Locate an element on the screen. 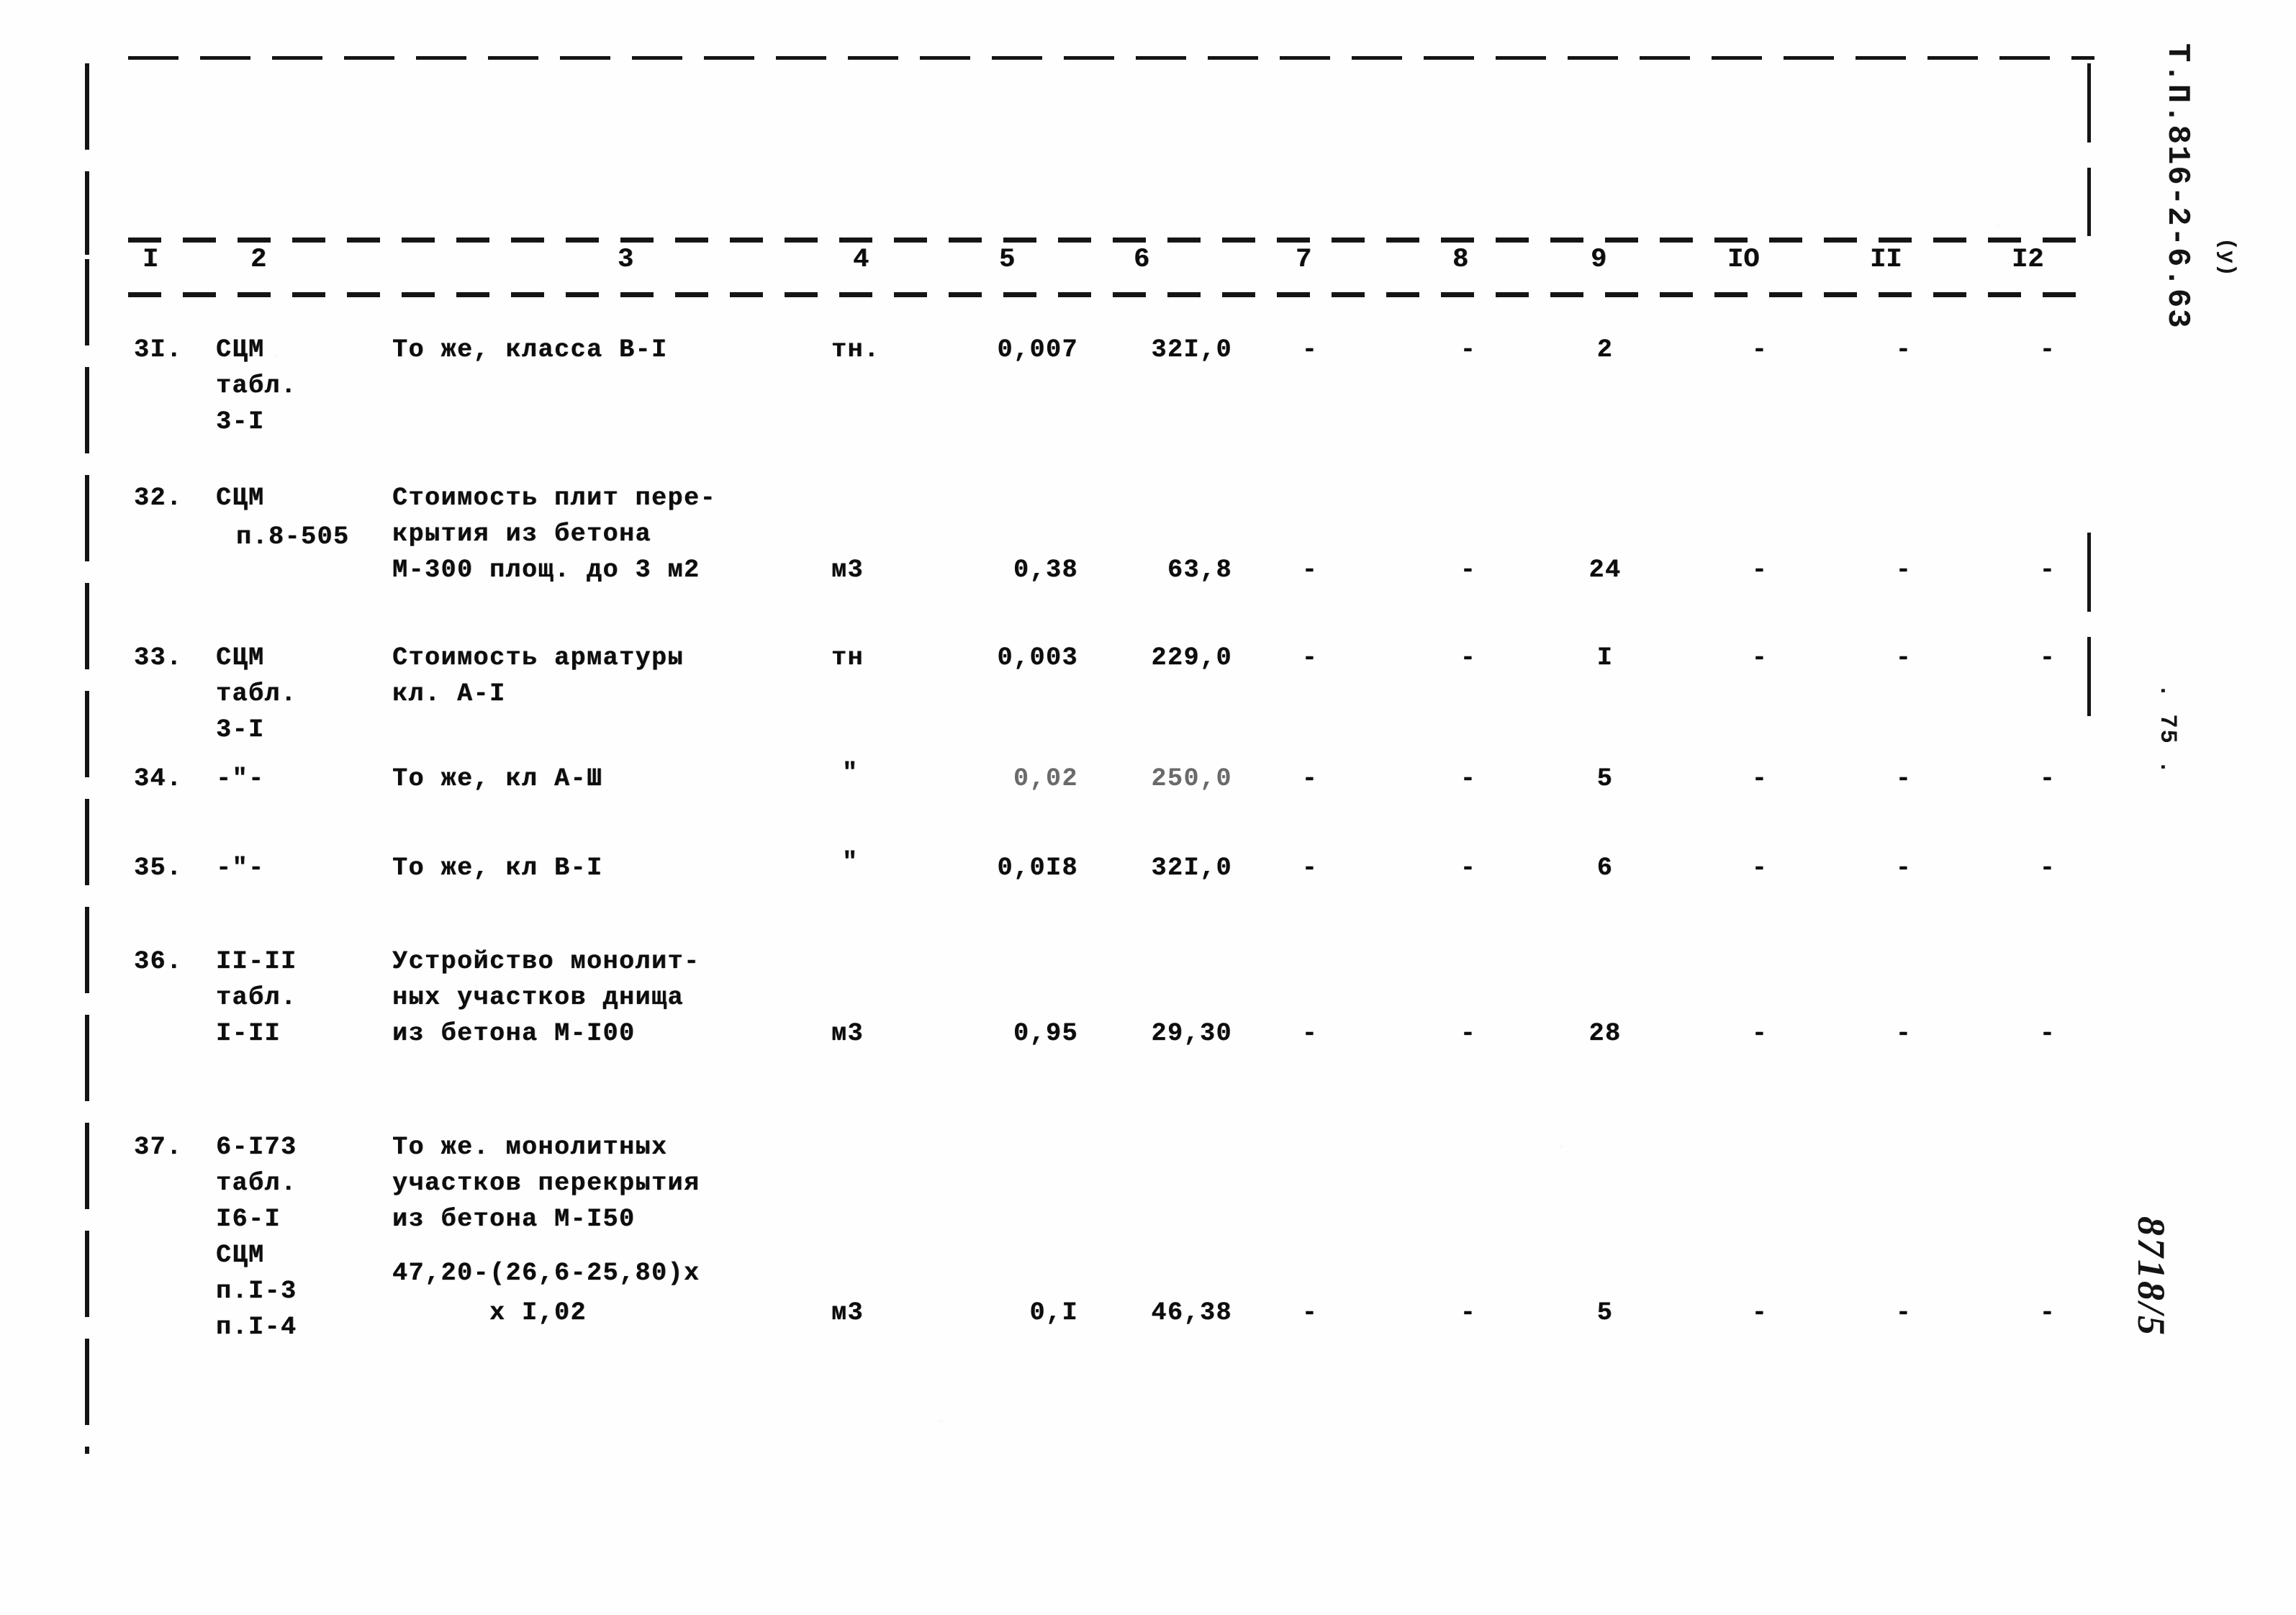 Image resolution: width=2296 pixels, height=1615 pixels. row-unit: тн is located at coordinates (847, 658).